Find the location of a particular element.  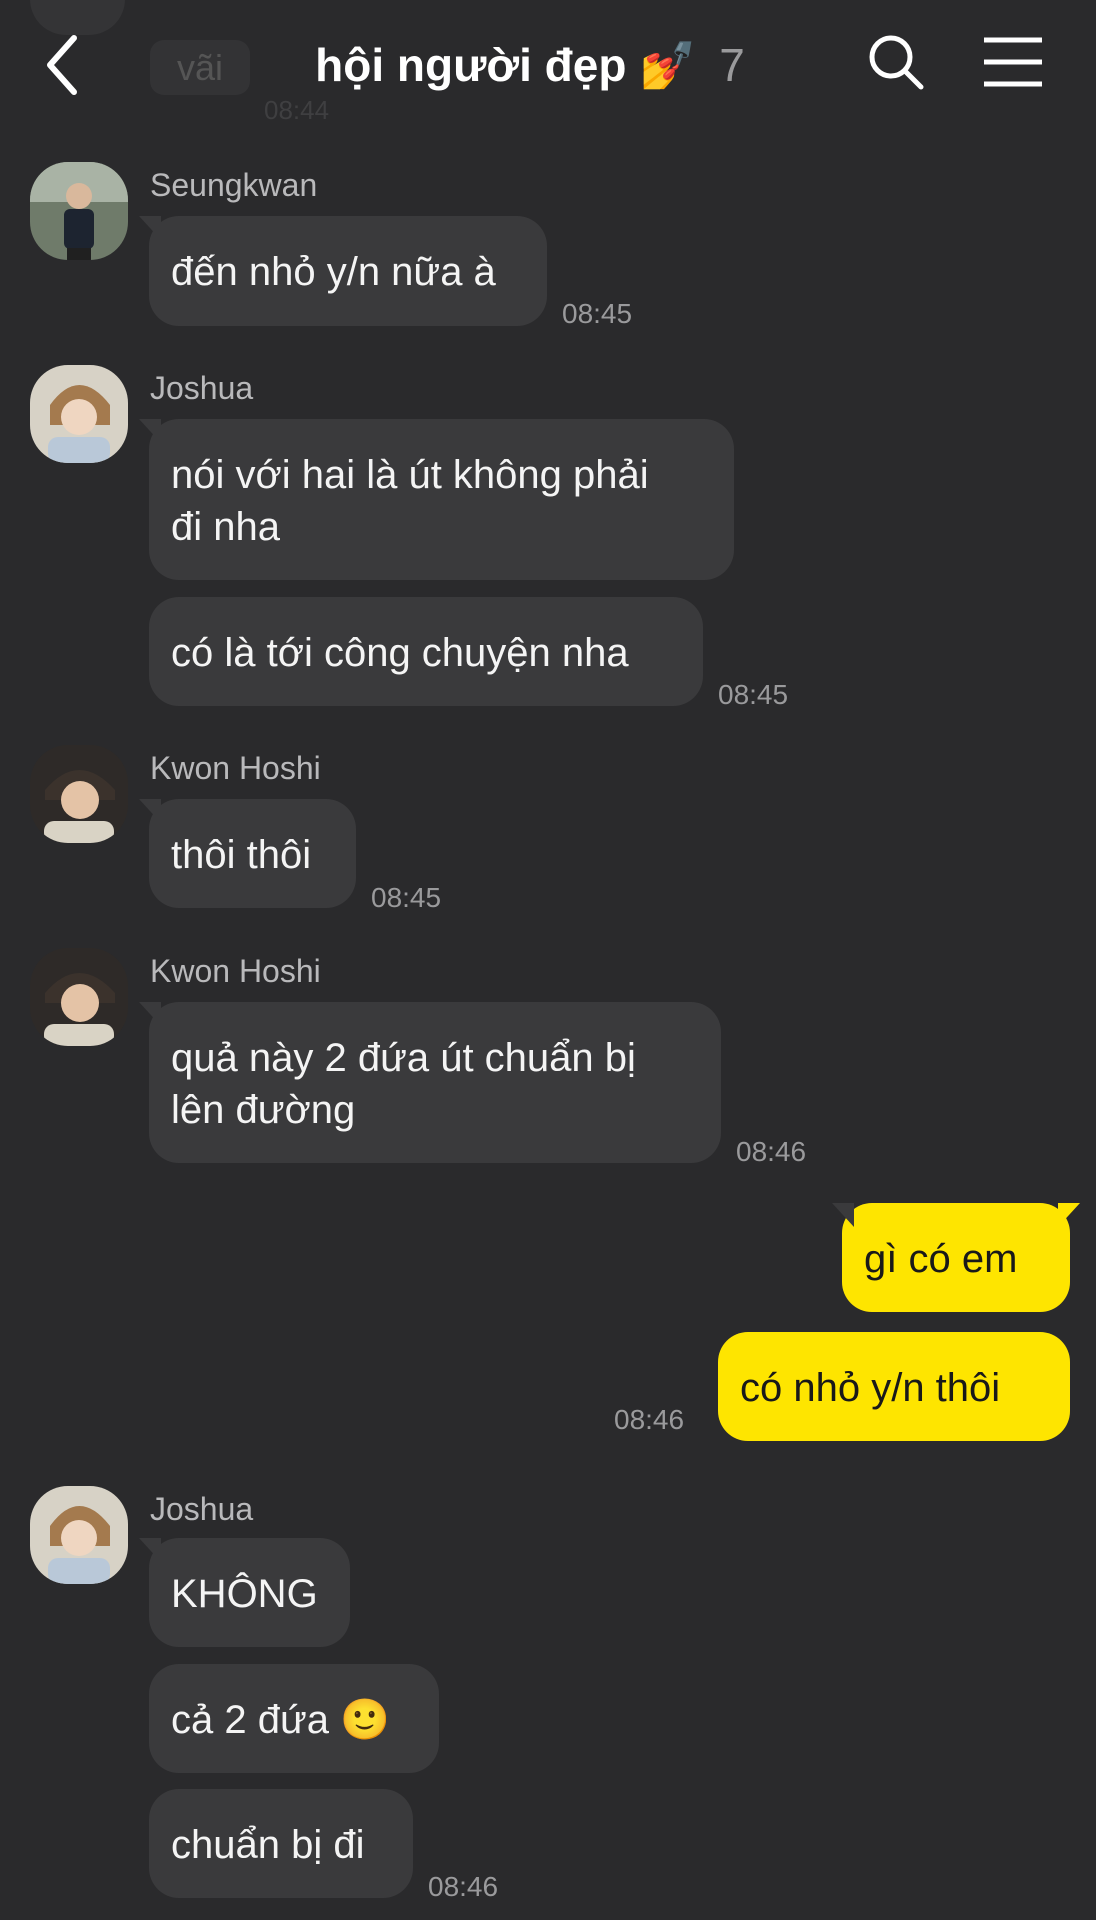

avatar-seungkwan is located at coordinates (79, 211).